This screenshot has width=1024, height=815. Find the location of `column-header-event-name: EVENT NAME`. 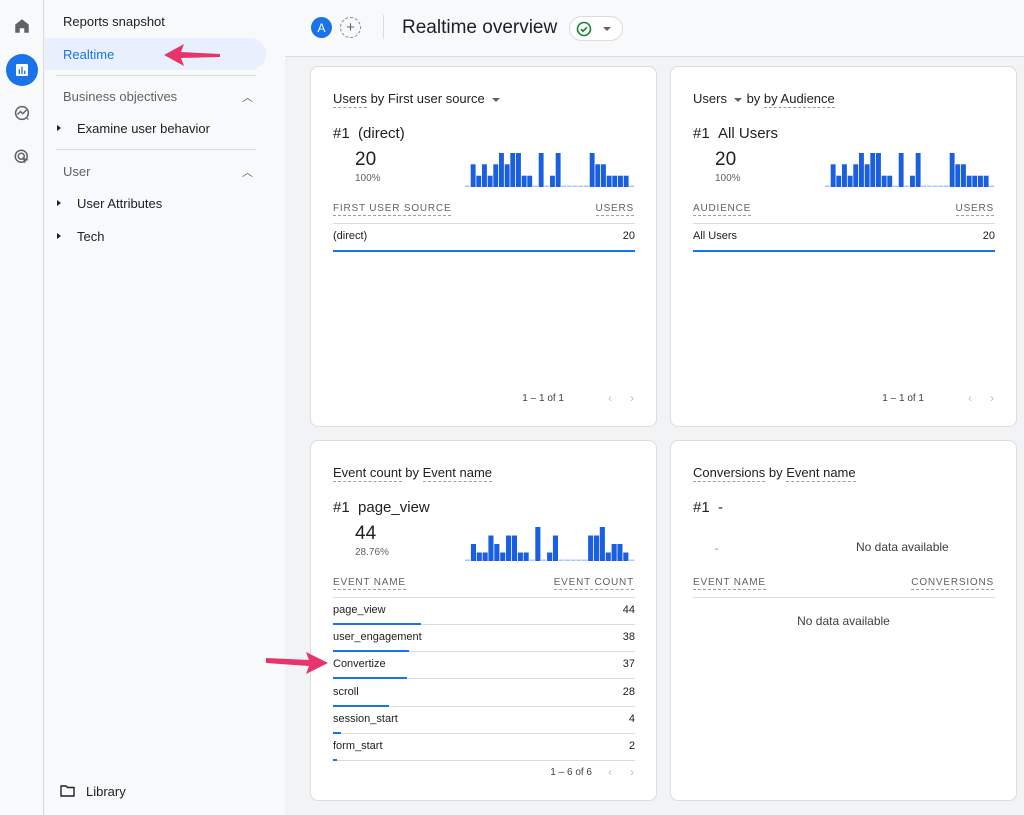

column-header-event-name: EVENT NAME is located at coordinates (369, 583).